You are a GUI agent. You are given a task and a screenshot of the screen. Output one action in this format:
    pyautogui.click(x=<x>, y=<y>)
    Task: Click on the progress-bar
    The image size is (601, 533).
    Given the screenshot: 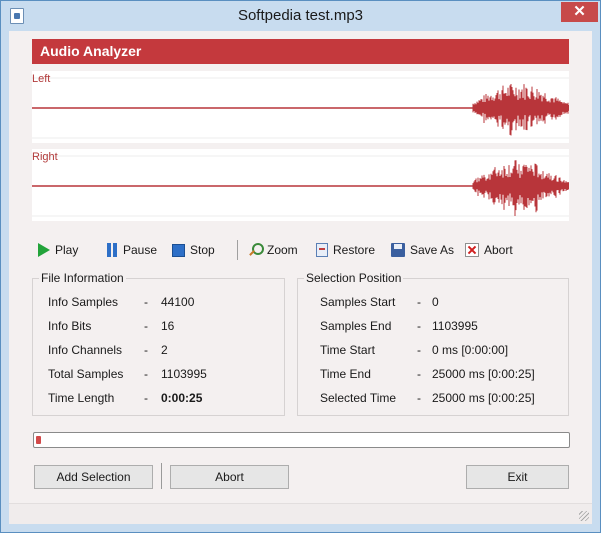 What is the action you would take?
    pyautogui.click(x=301, y=440)
    